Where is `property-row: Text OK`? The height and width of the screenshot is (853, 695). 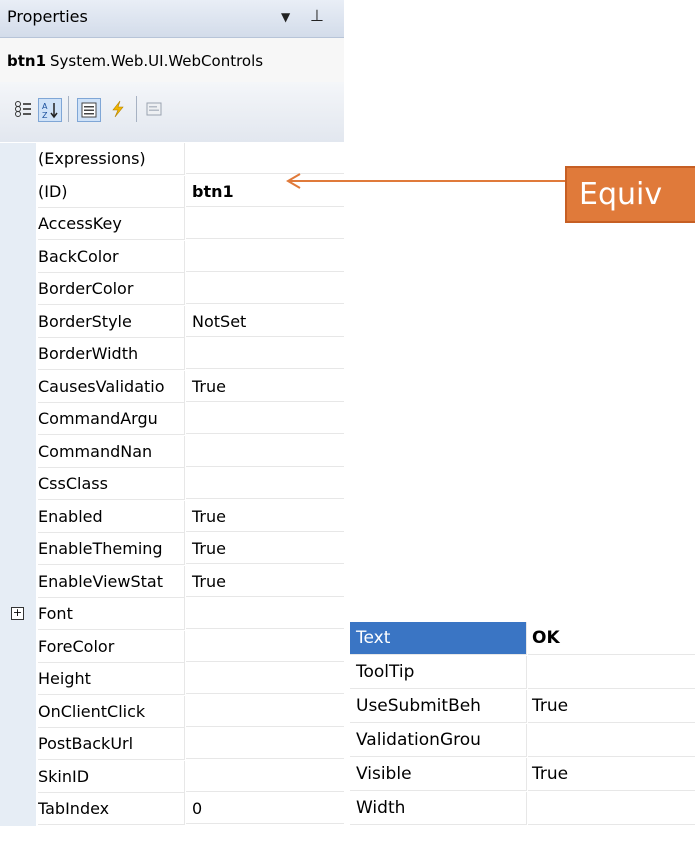 property-row: Text OK is located at coordinates (522, 639).